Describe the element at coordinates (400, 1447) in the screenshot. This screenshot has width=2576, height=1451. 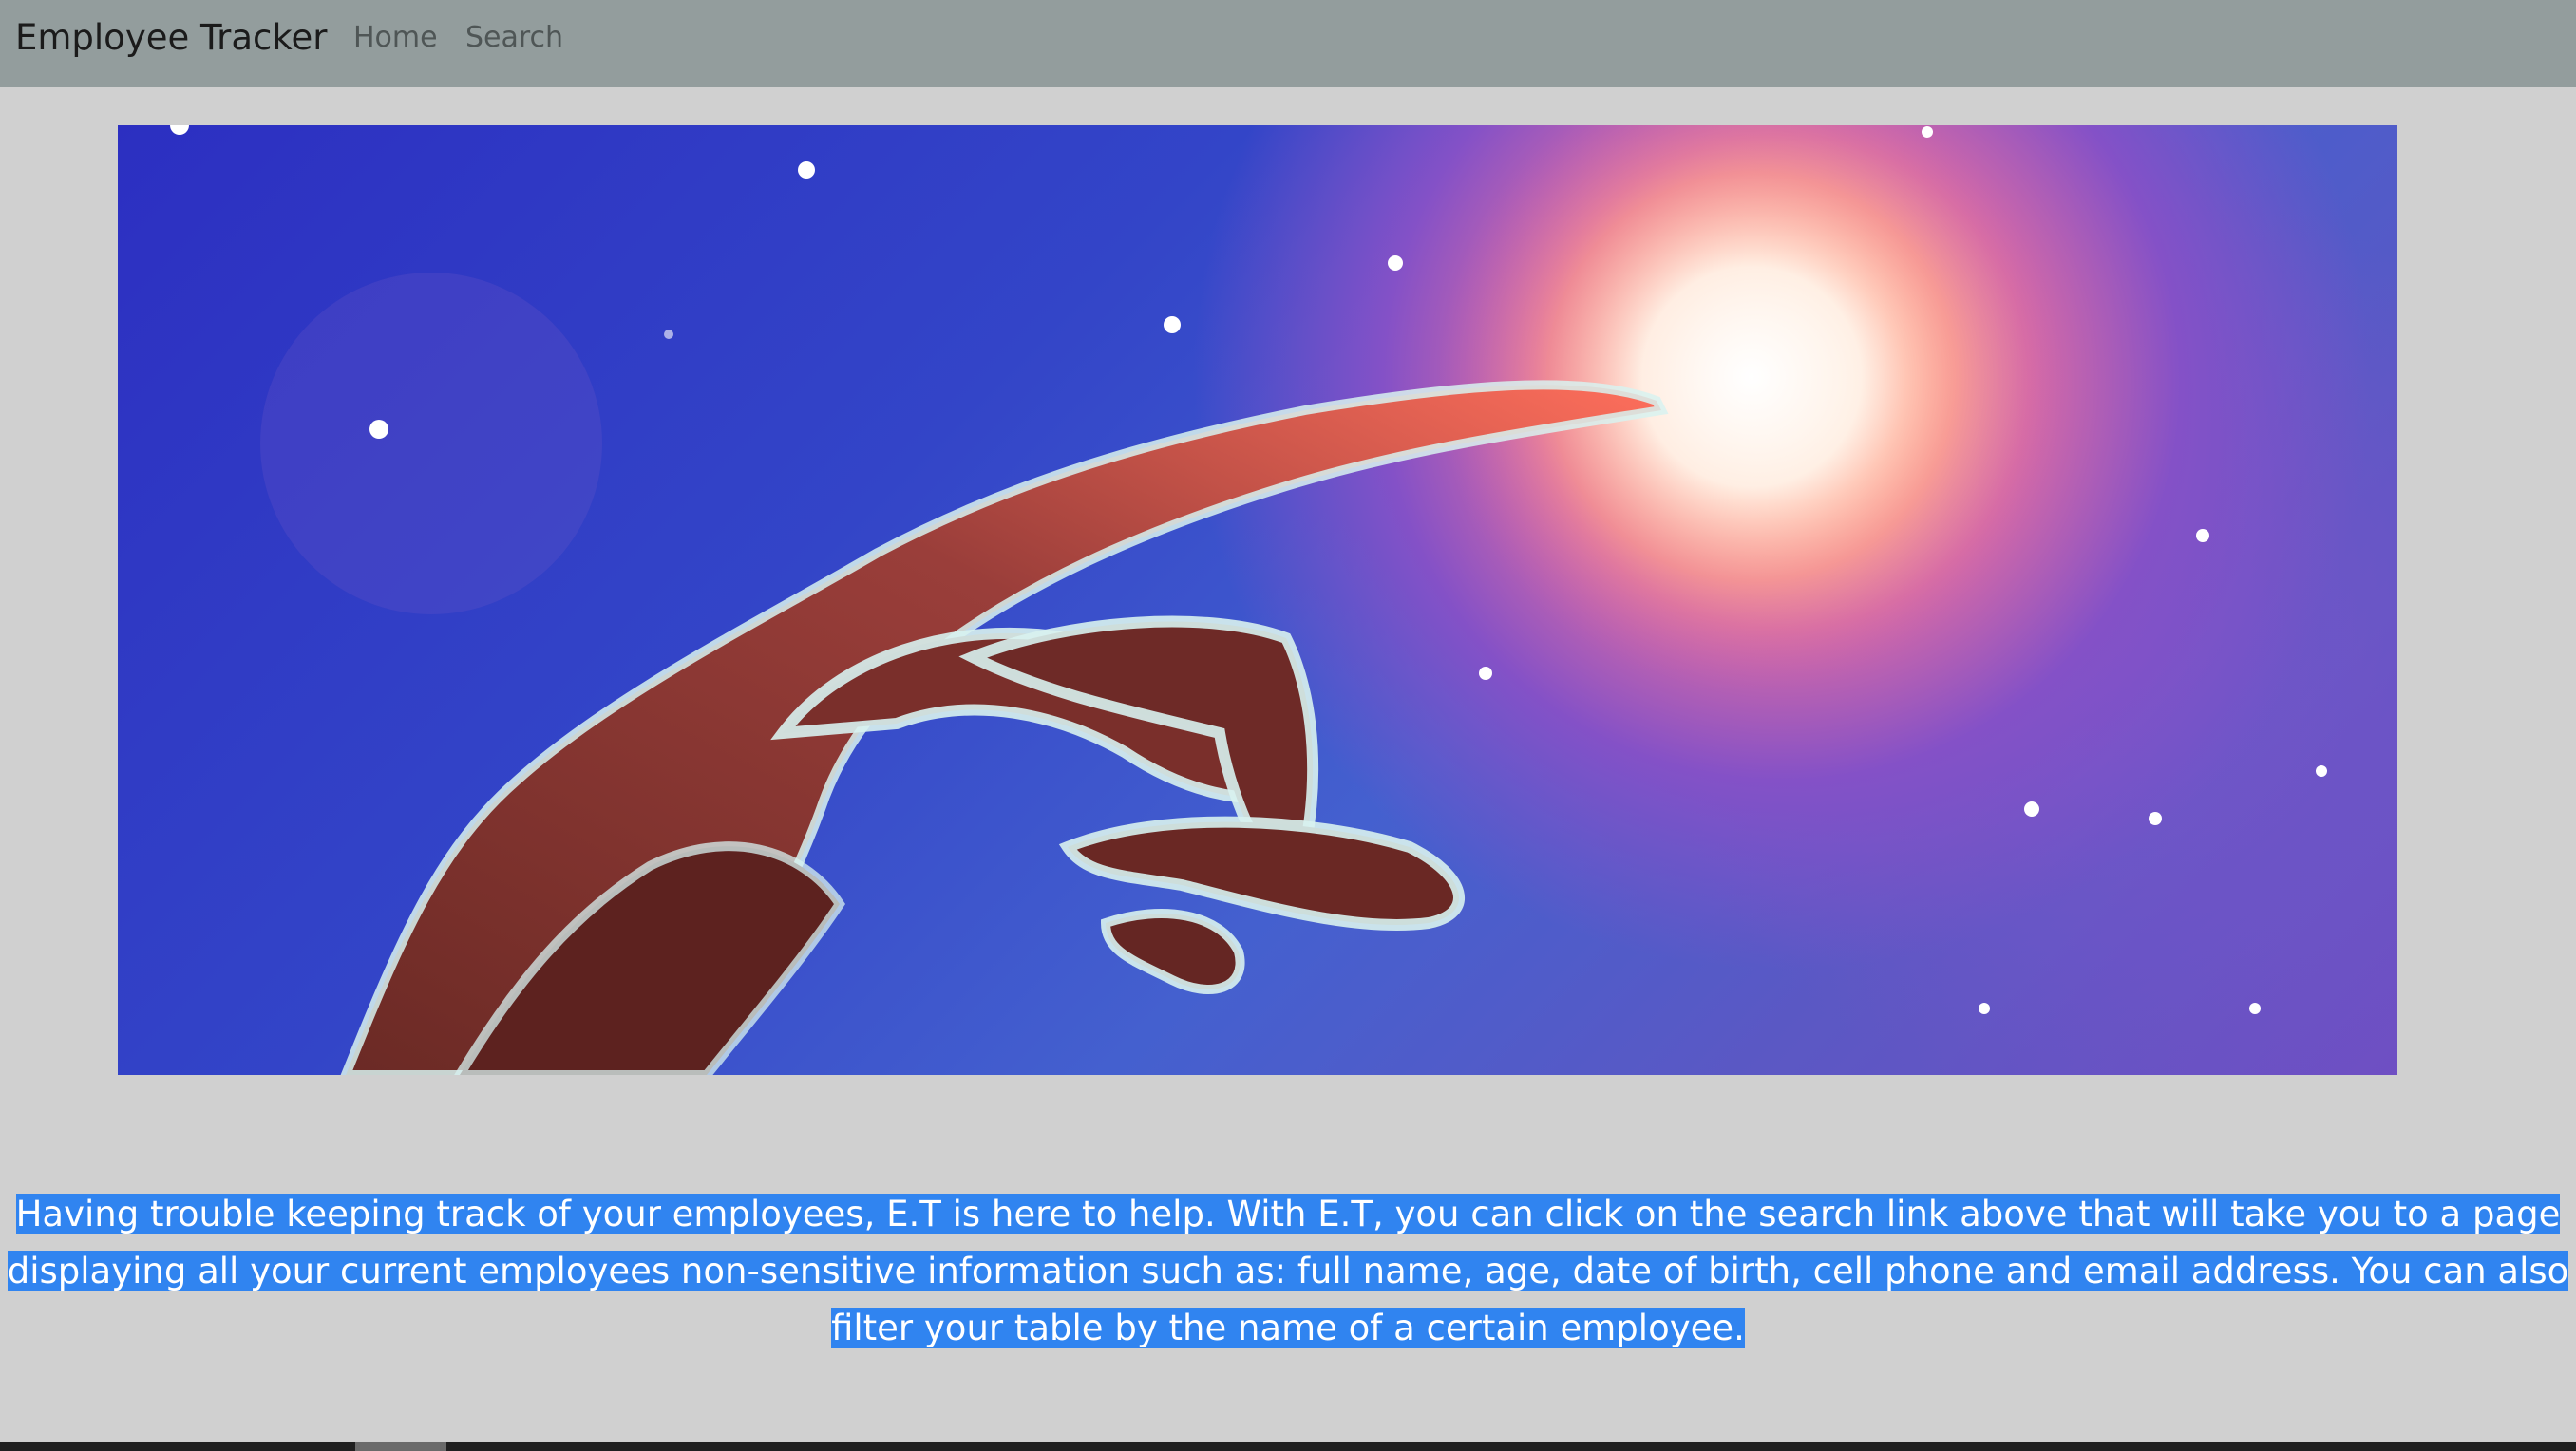
I see `scrollbar-thumb` at that location.